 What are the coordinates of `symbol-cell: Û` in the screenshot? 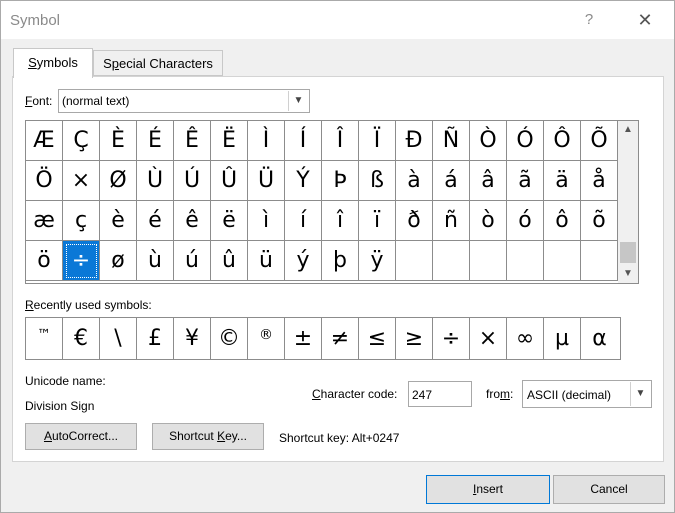 It's located at (229, 181).